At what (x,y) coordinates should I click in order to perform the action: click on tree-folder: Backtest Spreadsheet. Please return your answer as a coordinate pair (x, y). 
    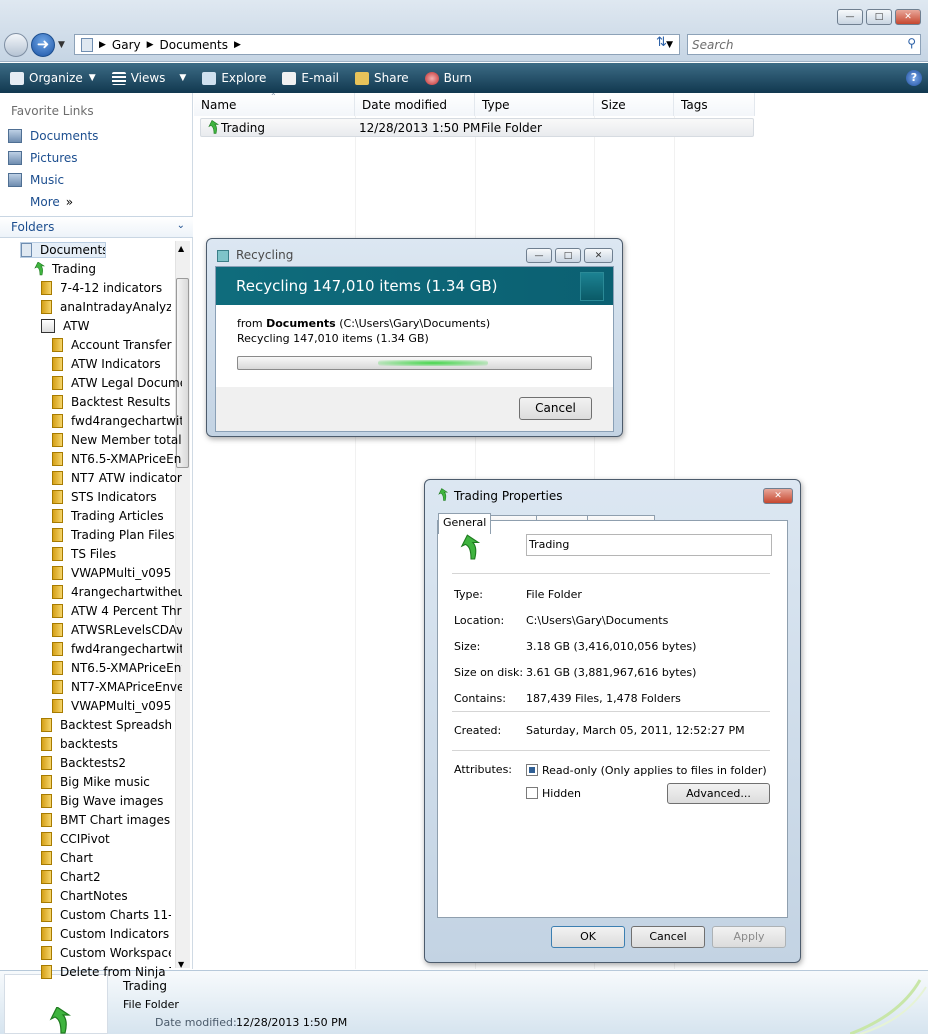
    Looking at the image, I should click on (106, 725).